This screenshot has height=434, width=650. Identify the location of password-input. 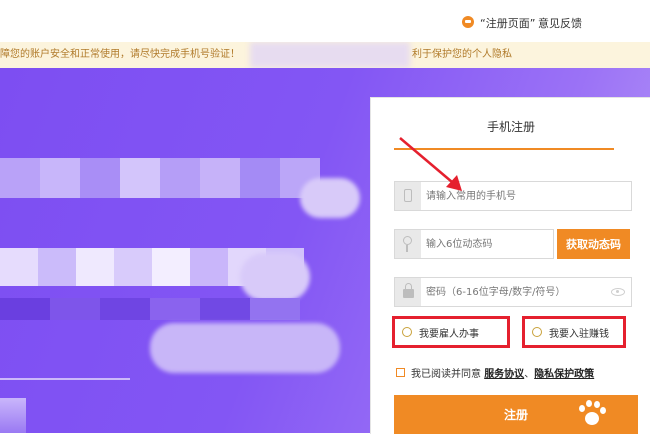
(521, 292).